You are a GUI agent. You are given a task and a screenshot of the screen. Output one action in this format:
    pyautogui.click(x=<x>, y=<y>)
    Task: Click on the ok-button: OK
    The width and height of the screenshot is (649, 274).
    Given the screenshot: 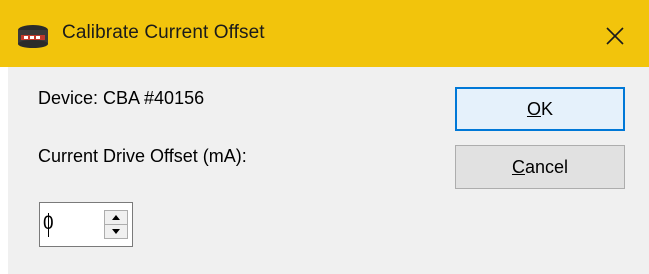 What is the action you would take?
    pyautogui.click(x=540, y=109)
    